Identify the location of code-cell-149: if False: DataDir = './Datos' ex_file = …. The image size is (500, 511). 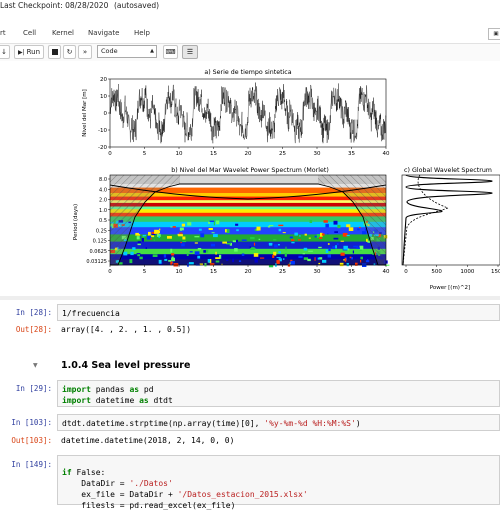
(278, 482).